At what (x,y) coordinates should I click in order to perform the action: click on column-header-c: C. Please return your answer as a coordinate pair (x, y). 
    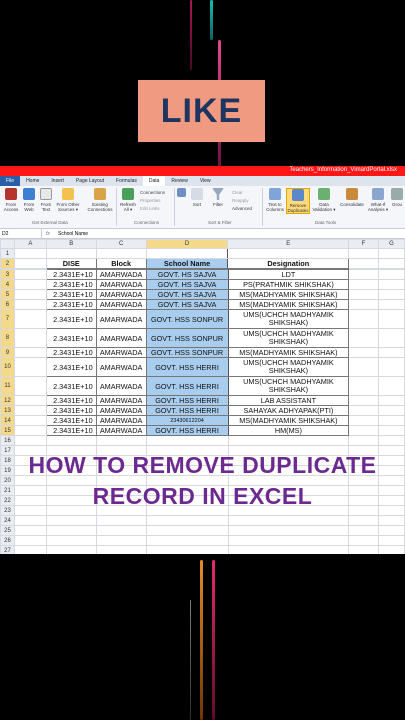
    Looking at the image, I should click on (121, 244).